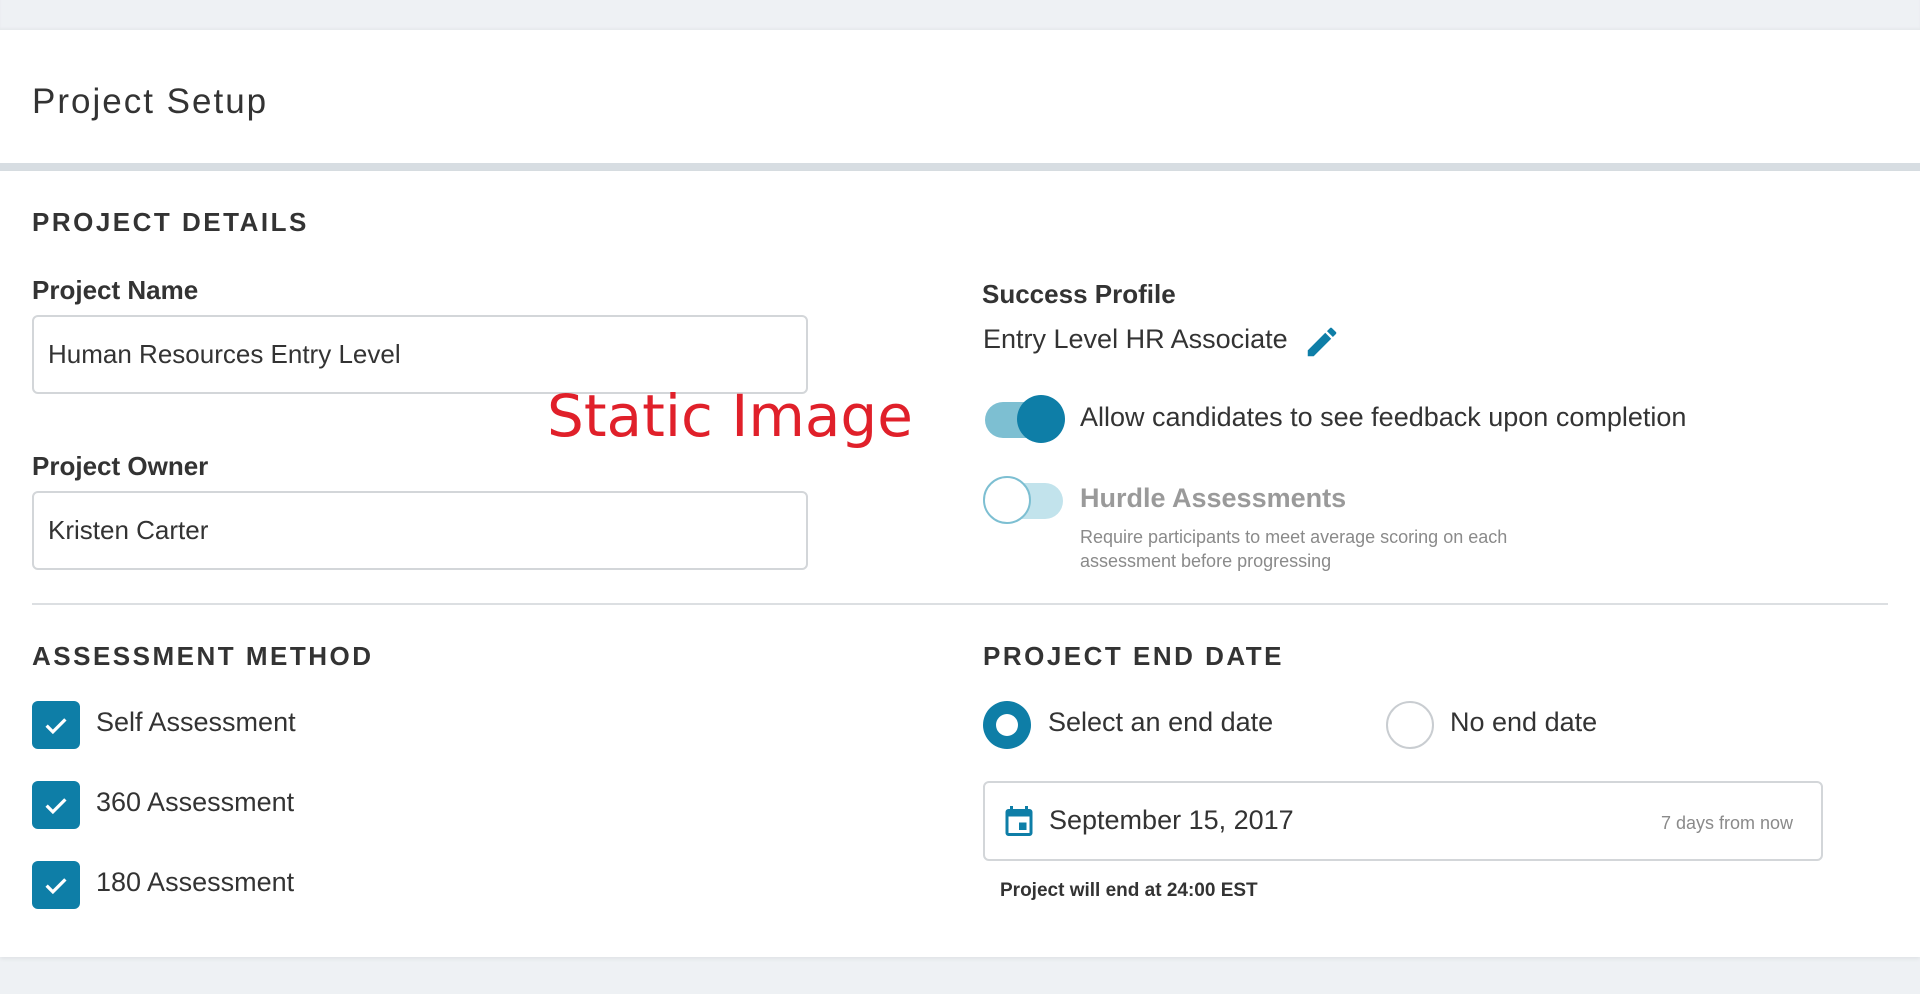 The width and height of the screenshot is (1920, 994). What do you see at coordinates (1135, 339) in the screenshot?
I see `success-profile-value: Entry Level HR Associate` at bounding box center [1135, 339].